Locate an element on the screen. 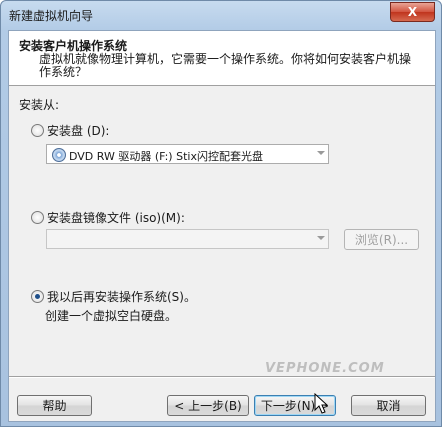 Image resolution: width=442 pixels, height=427 pixels. disc-drive-value: DVD RW 驱动器 (F:) Stix闪控配套光盘 is located at coordinates (166, 156).